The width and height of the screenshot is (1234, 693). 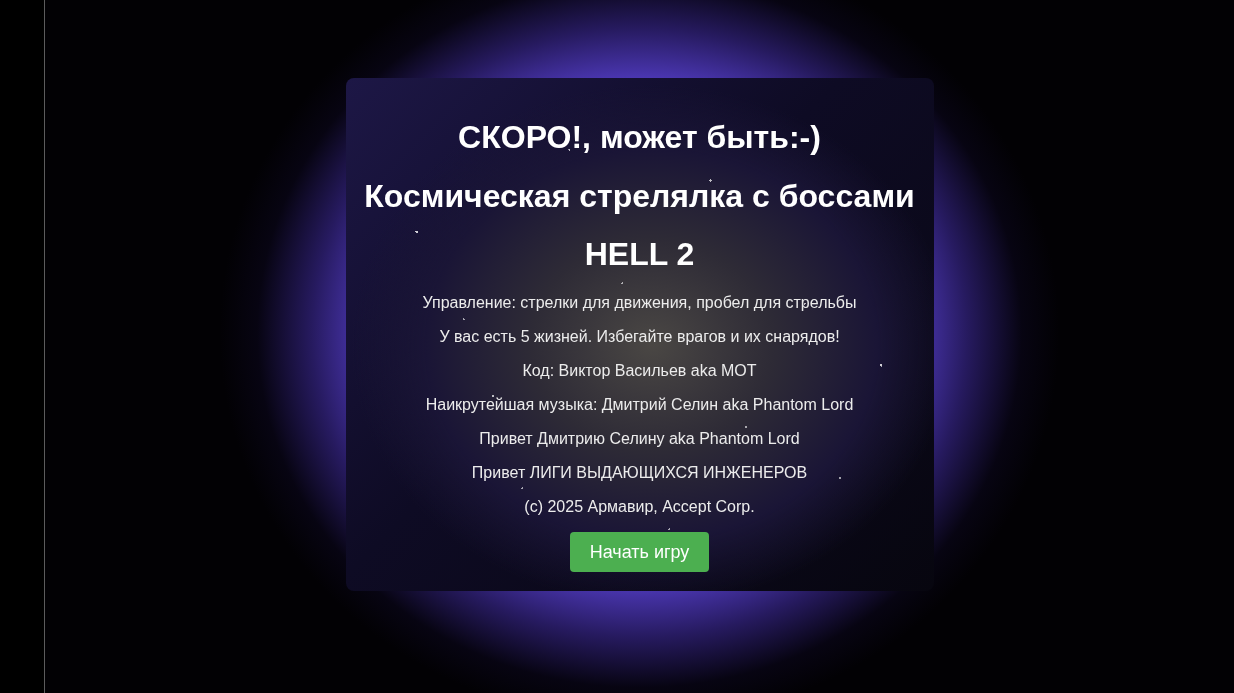 What do you see at coordinates (639, 552) in the screenshot?
I see `start-game-button: Начать игру` at bounding box center [639, 552].